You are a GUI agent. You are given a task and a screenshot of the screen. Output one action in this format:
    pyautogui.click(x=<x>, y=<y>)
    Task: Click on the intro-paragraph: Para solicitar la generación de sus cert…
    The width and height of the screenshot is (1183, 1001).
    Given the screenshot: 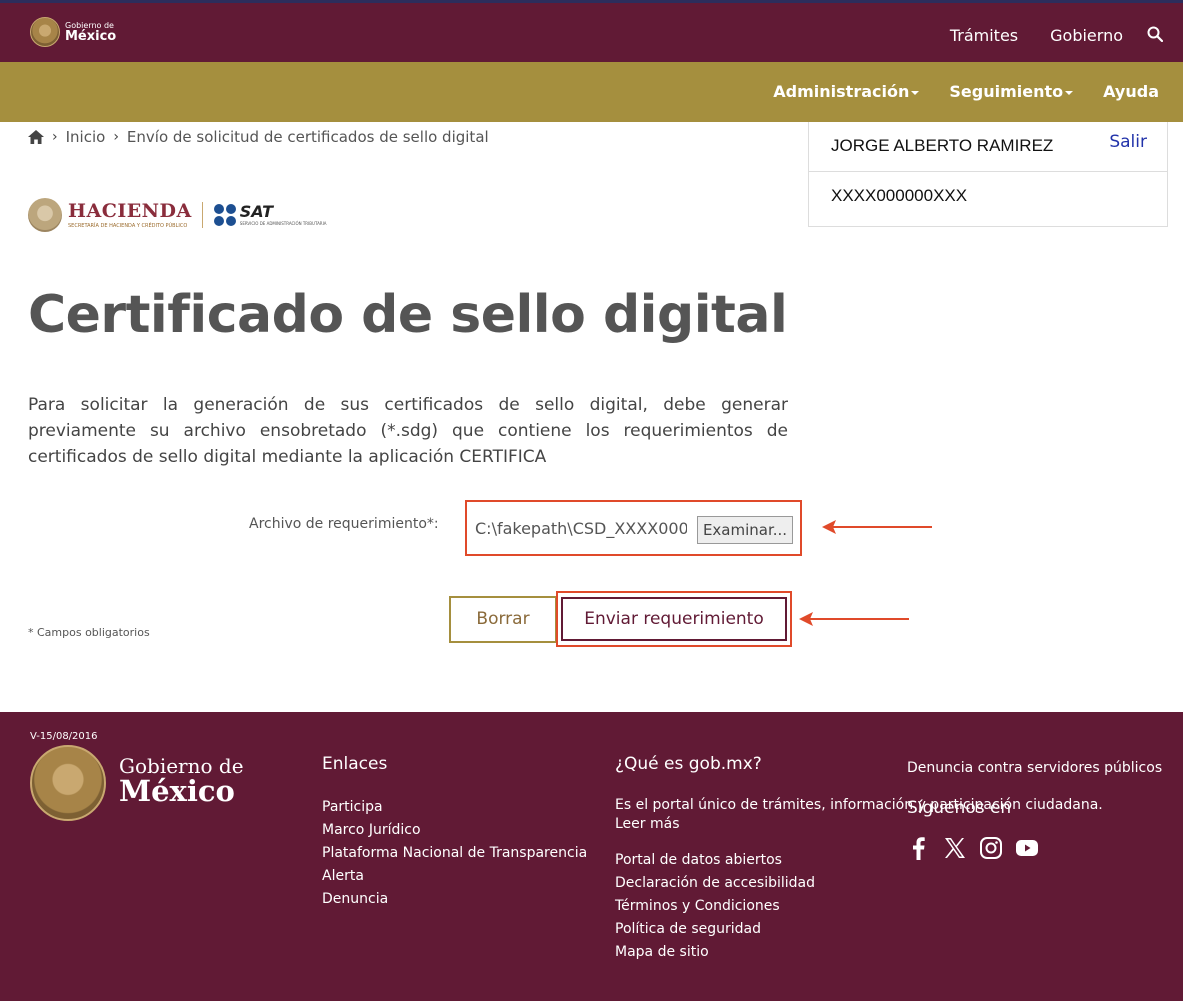 What is the action you would take?
    pyautogui.click(x=408, y=431)
    